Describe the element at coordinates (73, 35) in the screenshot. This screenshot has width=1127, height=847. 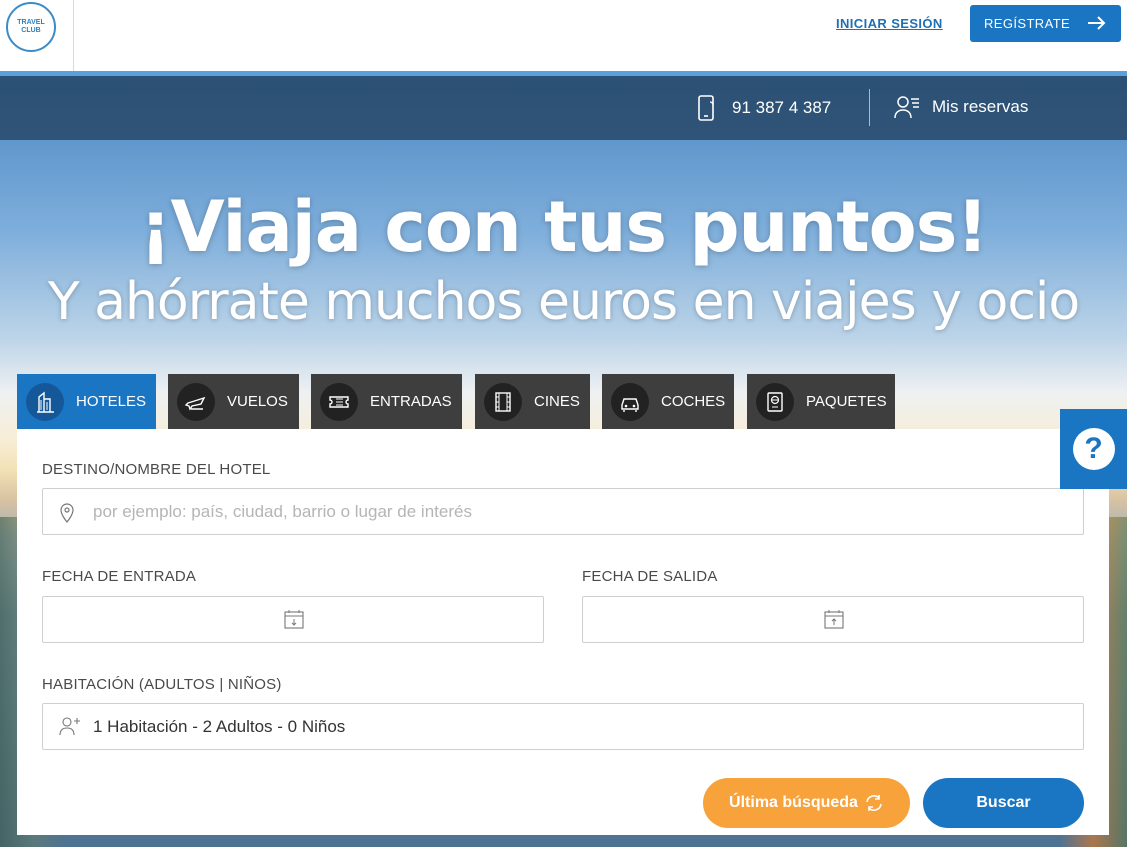
I see `logo-divider` at that location.